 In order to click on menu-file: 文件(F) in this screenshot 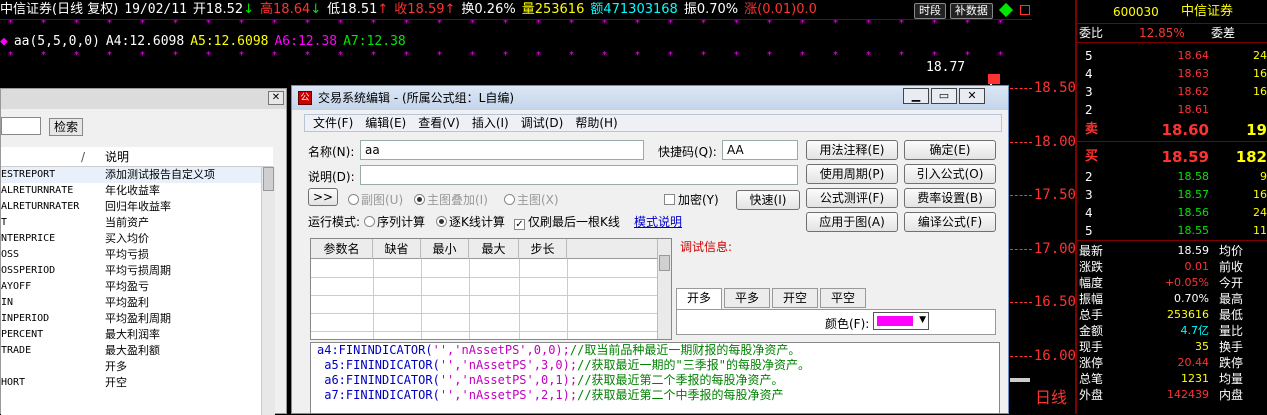, I will do `click(333, 123)`.